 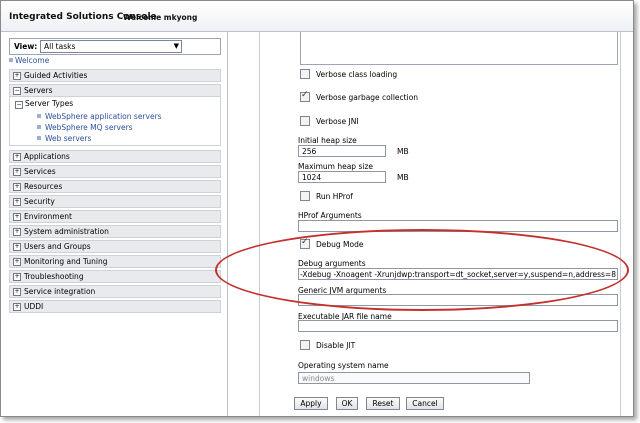 I want to click on chevron-down-icon: ▼, so click(x=176, y=46).